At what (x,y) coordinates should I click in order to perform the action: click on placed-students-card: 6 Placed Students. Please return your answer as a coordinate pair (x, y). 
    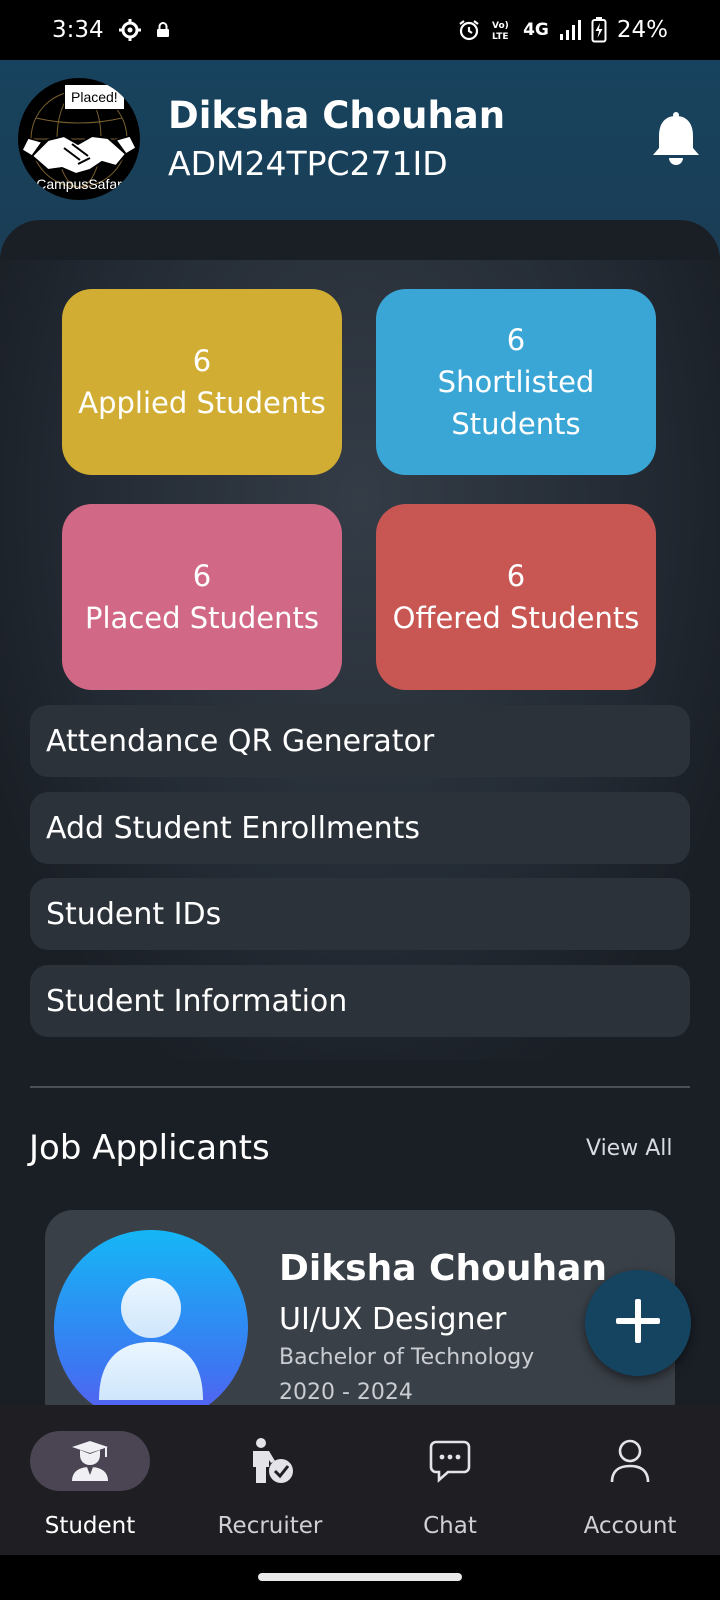
    Looking at the image, I should click on (202, 597).